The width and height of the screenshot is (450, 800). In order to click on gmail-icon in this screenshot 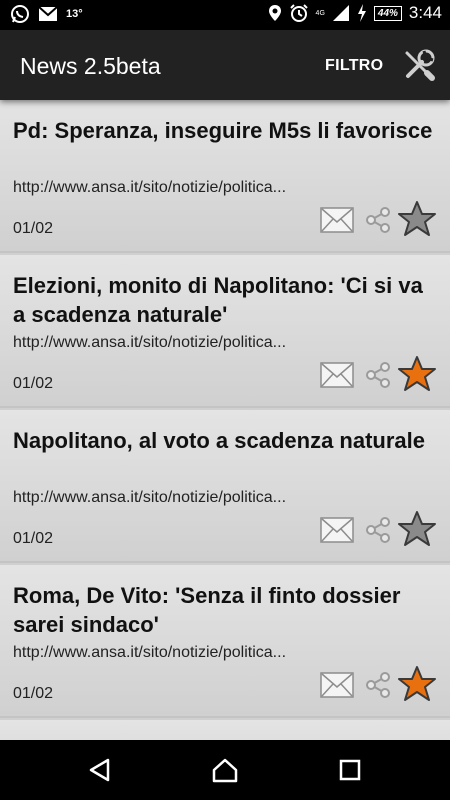, I will do `click(48, 13)`.